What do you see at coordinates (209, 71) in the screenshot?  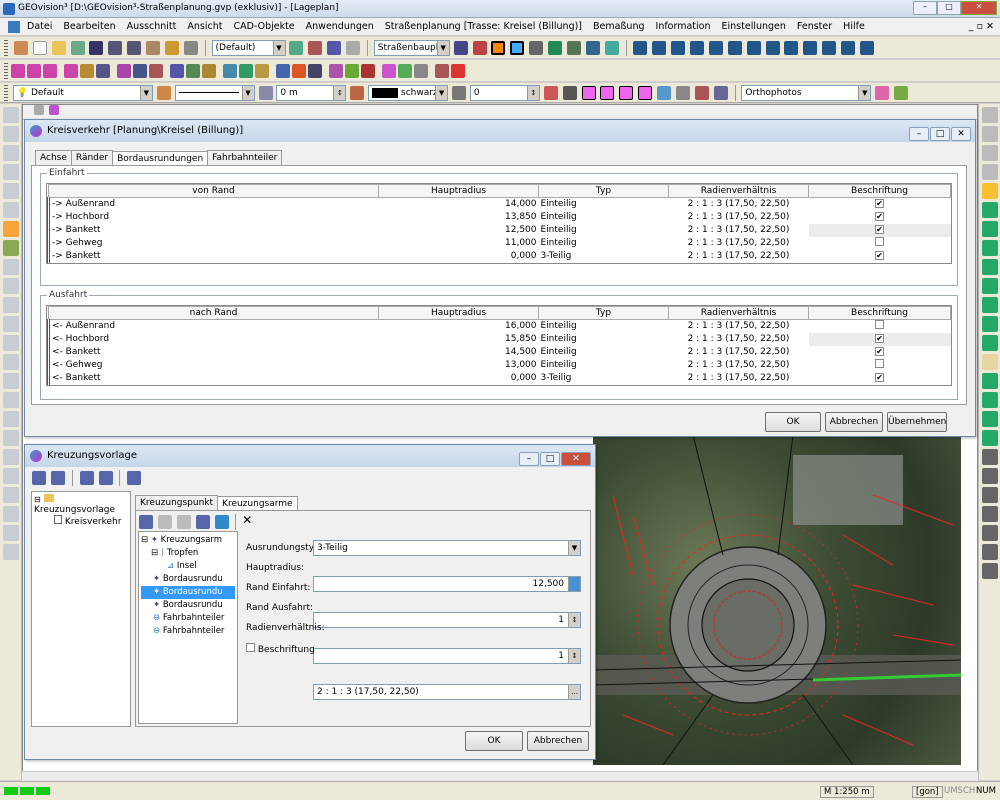 I see `draw-tool-12-icon` at bounding box center [209, 71].